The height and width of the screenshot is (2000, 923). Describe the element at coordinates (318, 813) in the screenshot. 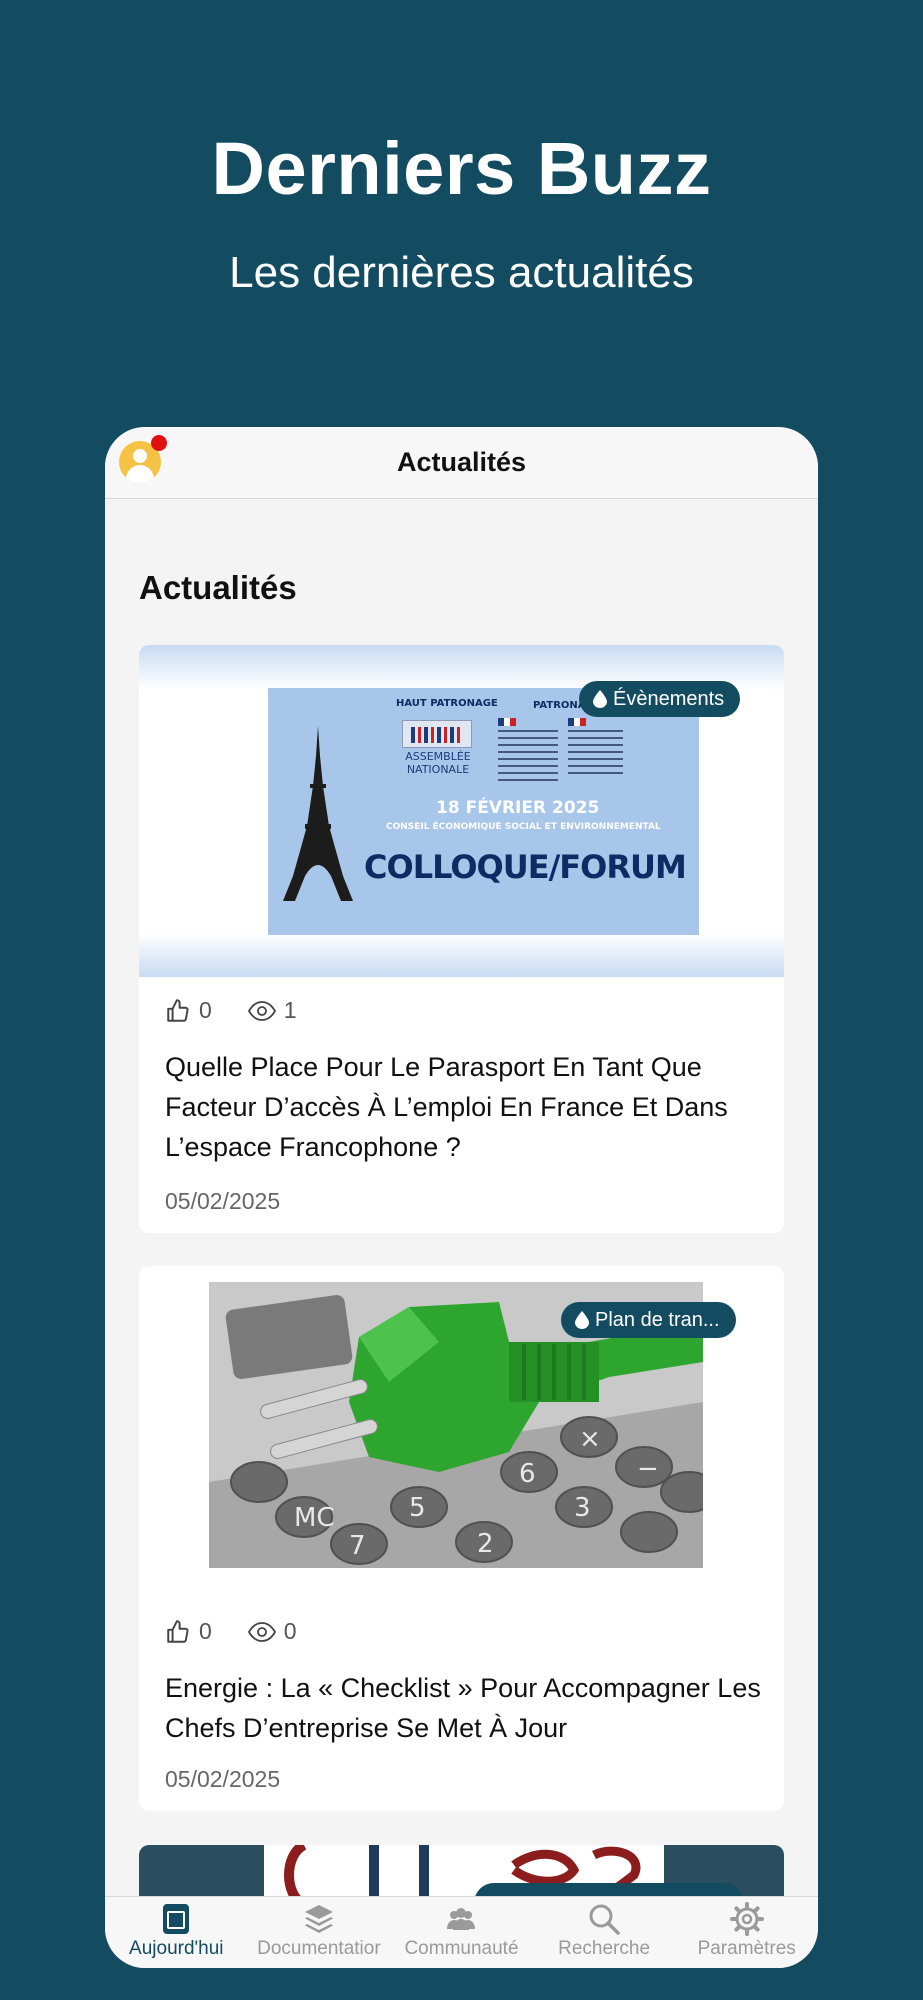

I see `eiffel-tower-icon` at that location.